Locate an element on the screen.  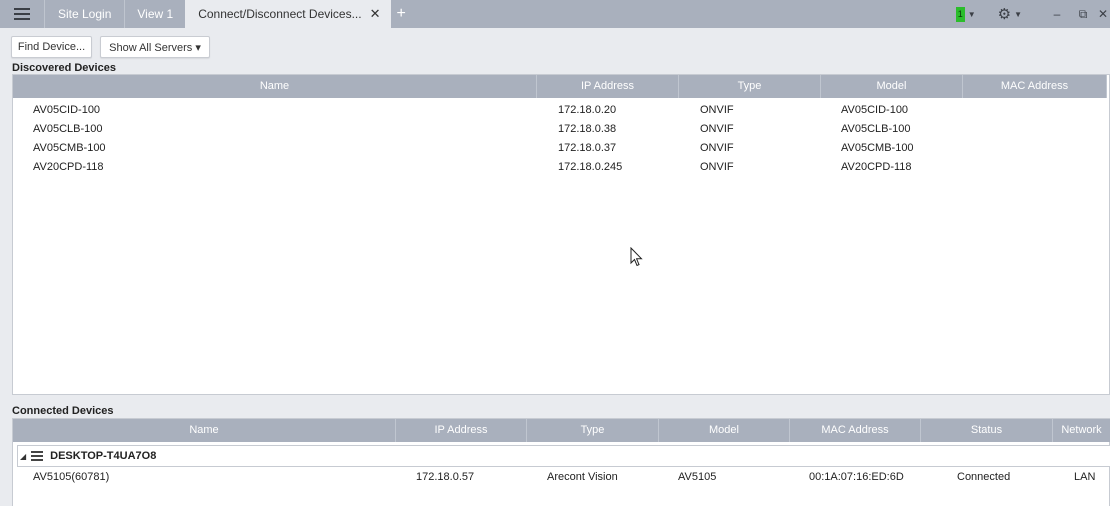
gear-icon: ⚙ is located at coordinates (1004, 14).